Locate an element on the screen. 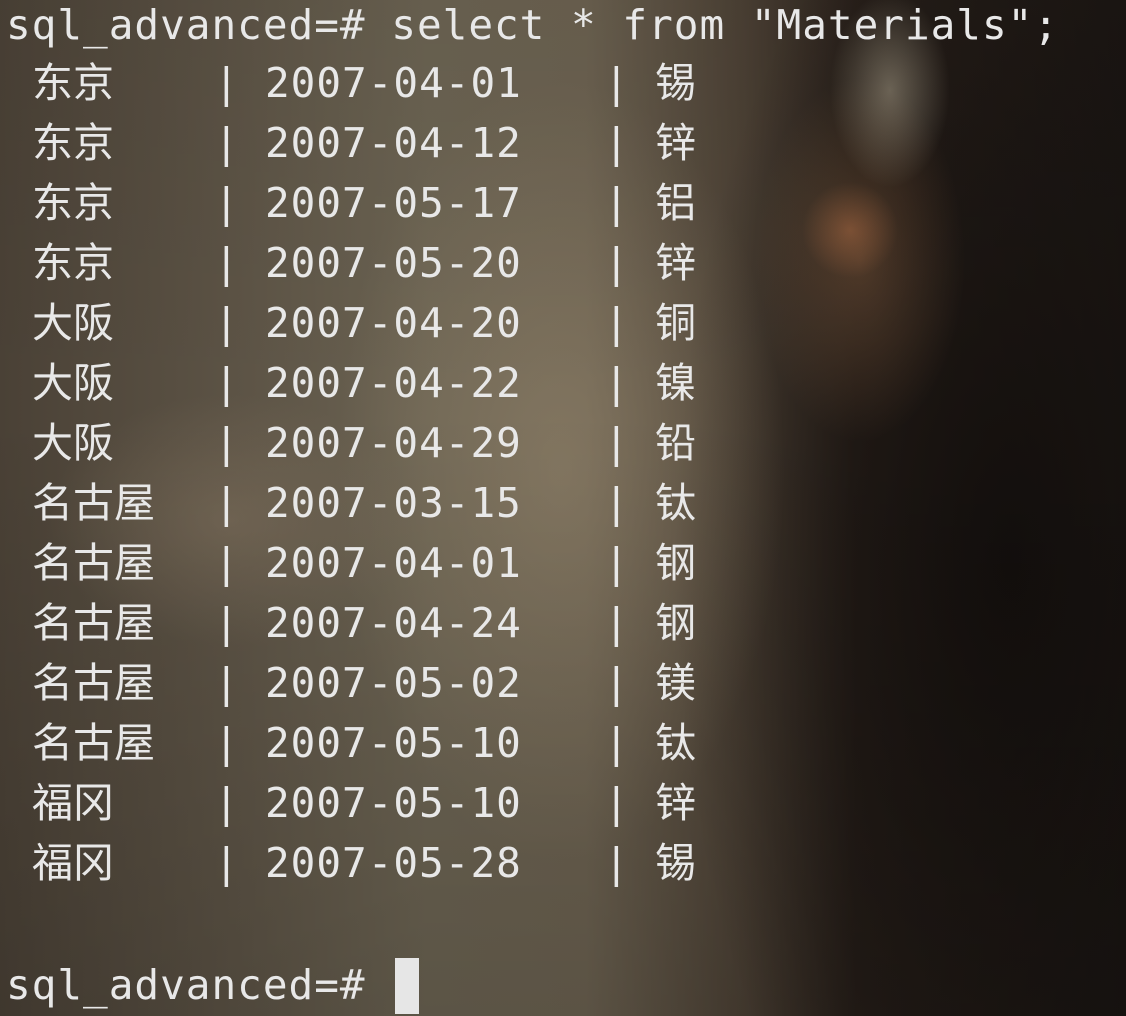 Image resolution: width=1126 pixels, height=1016 pixels. table-row: 名古屋 | 2007-05-10 | 钛 is located at coordinates (380, 743).